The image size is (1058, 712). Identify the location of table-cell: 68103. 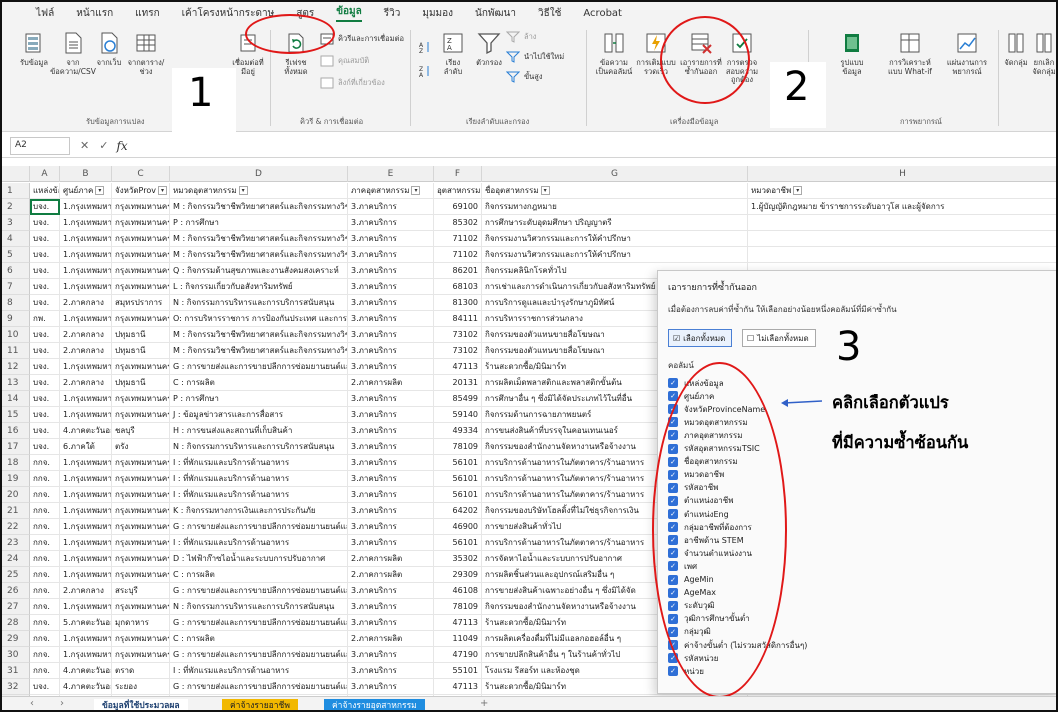
(458, 287).